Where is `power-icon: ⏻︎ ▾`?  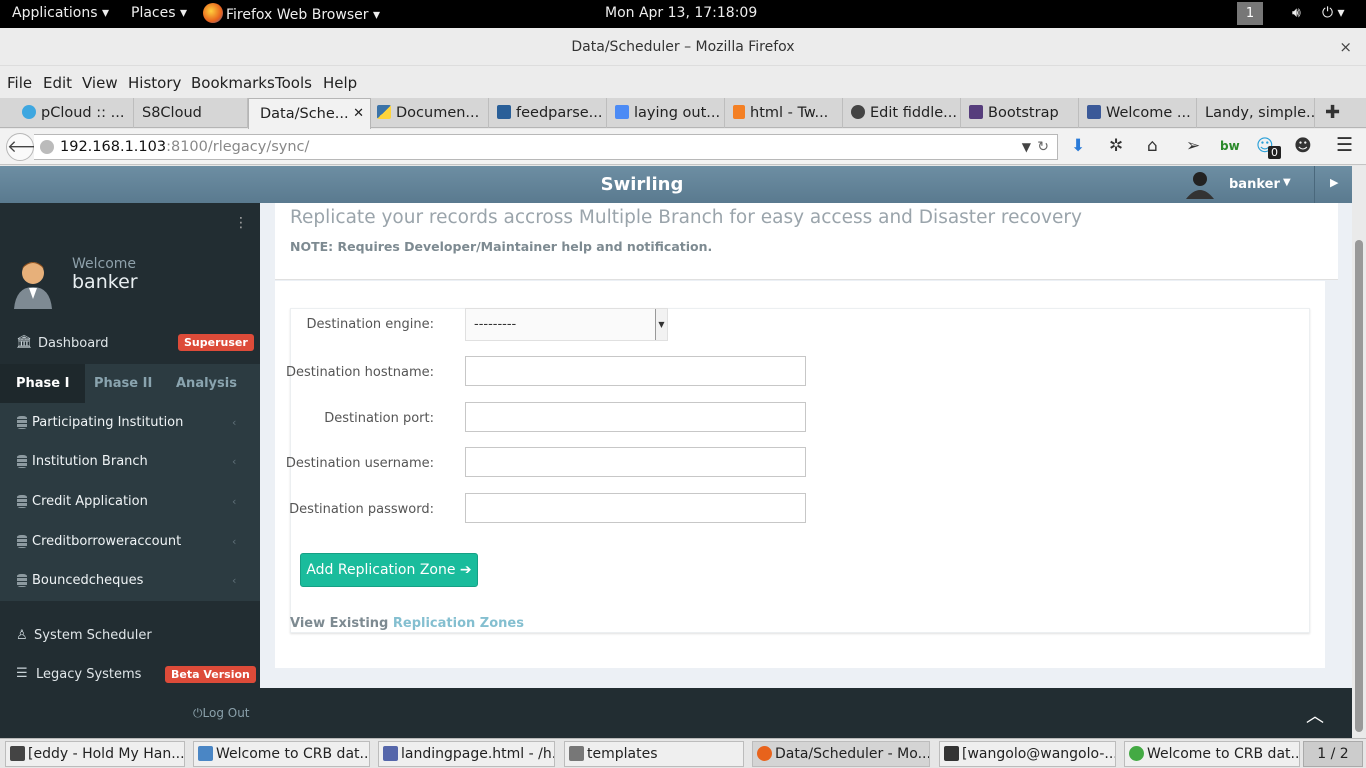
power-icon: ⏻︎ ▾ is located at coordinates (1333, 13).